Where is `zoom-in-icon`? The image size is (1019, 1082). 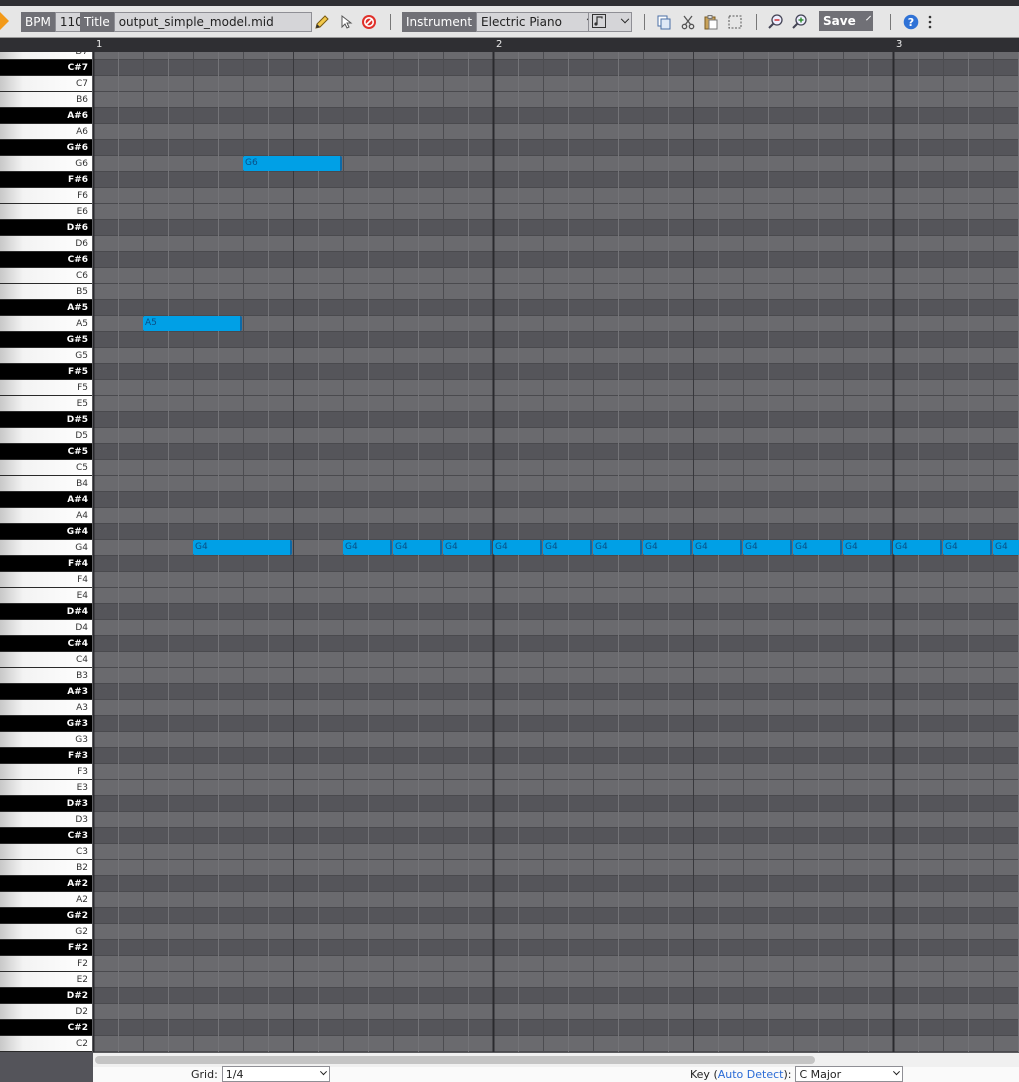
zoom-in-icon is located at coordinates (800, 22).